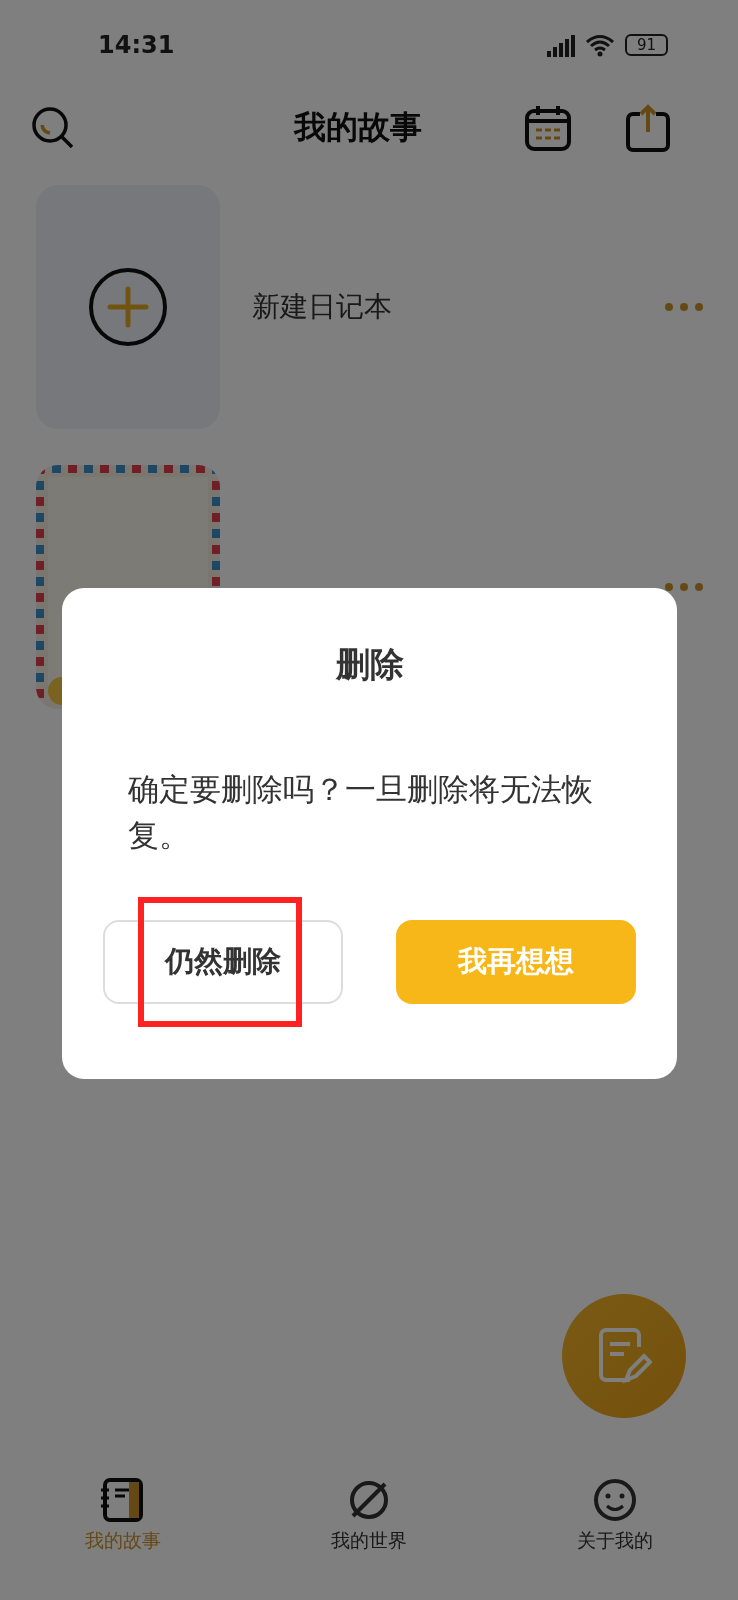 This screenshot has width=738, height=1600. Describe the element at coordinates (358, 127) in the screenshot. I see `page-title: 我的故事` at that location.